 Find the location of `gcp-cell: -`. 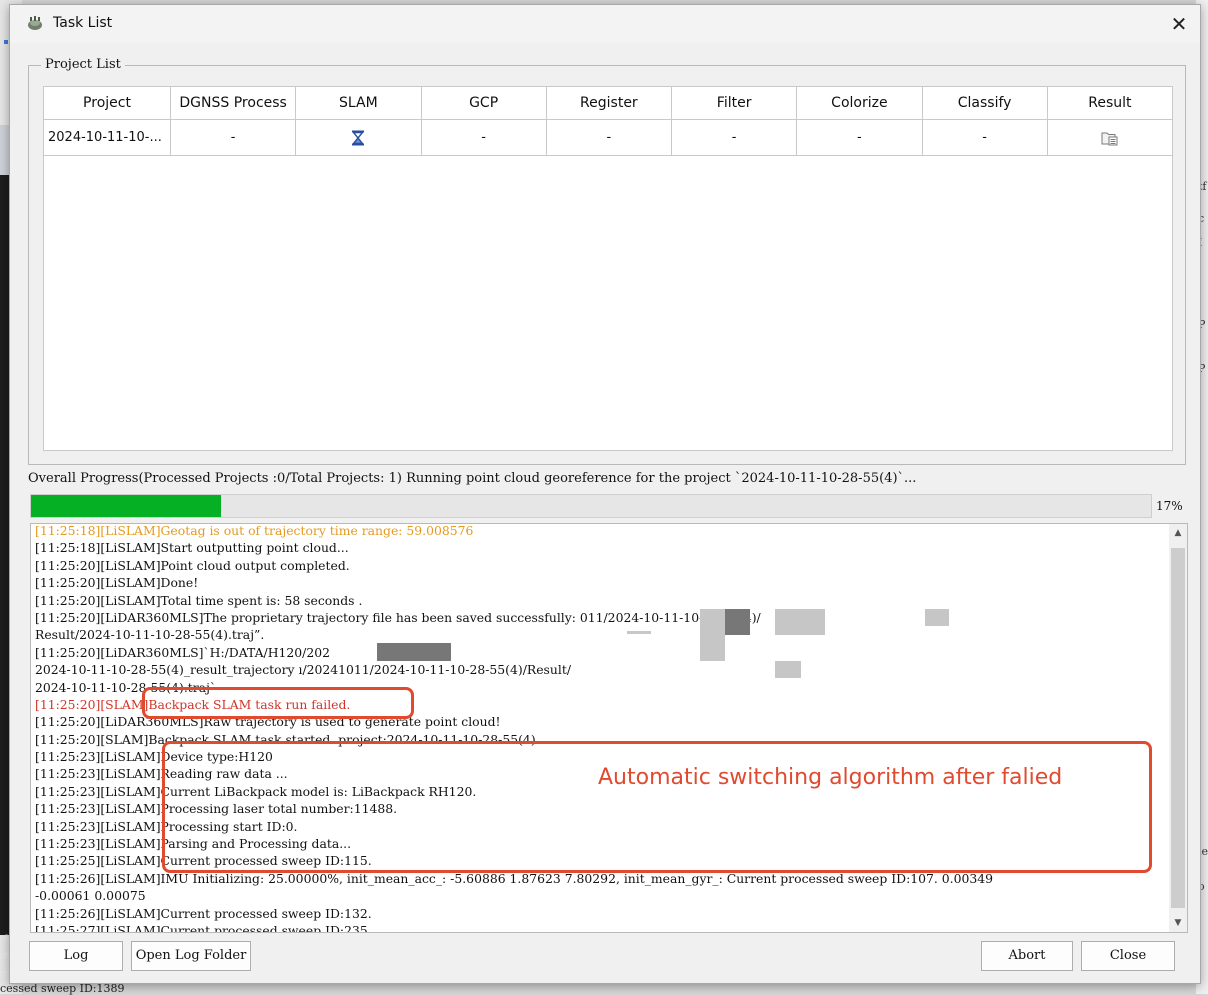

gcp-cell: - is located at coordinates (483, 137).